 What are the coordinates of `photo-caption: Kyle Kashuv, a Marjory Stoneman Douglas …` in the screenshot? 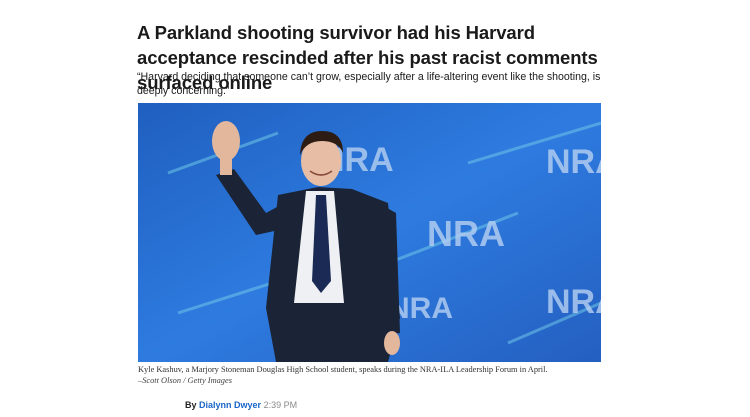 It's located at (373, 375).